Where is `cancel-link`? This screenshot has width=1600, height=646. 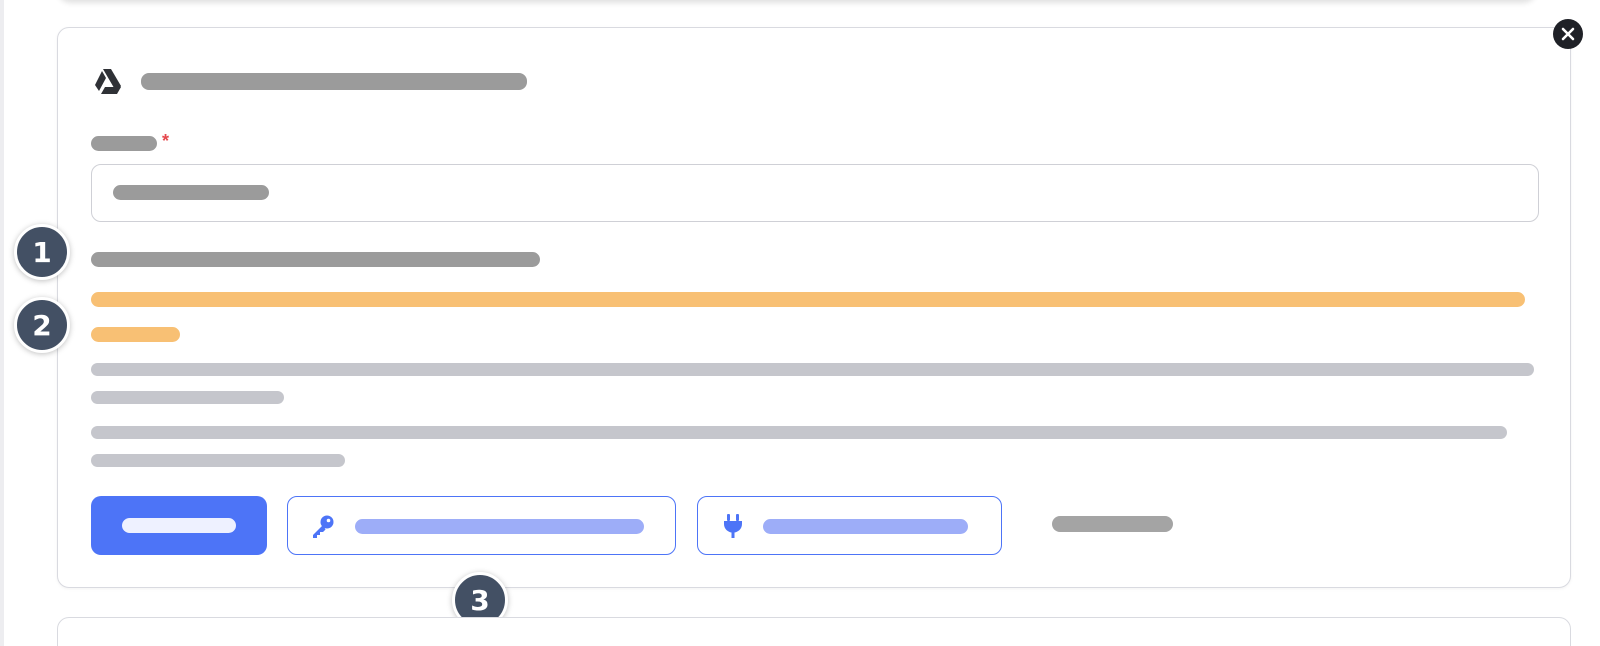
cancel-link is located at coordinates (1112, 524).